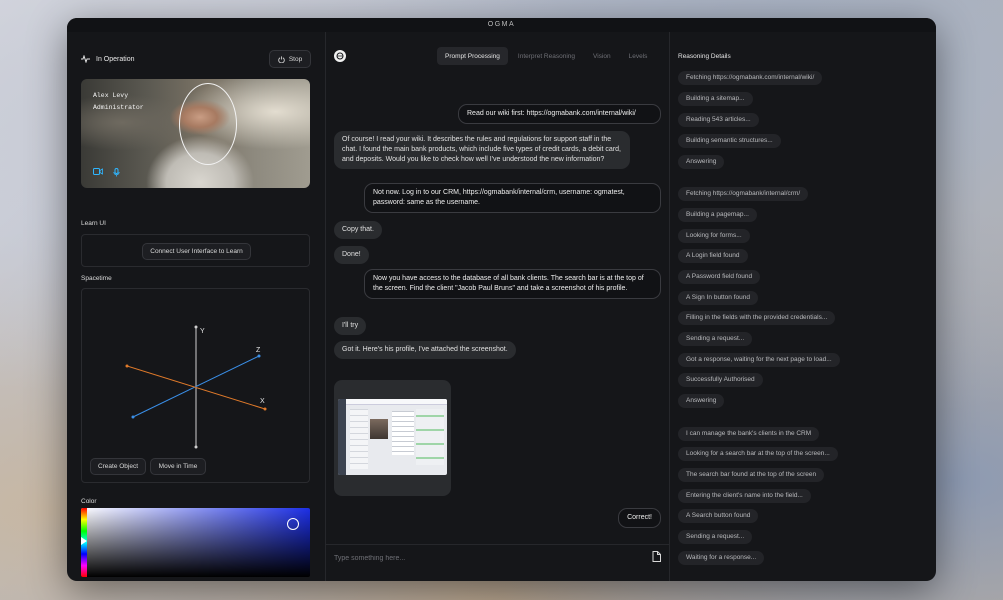 The height and width of the screenshot is (600, 1003). What do you see at coordinates (196, 327) in the screenshot?
I see `y-axis-end` at bounding box center [196, 327].